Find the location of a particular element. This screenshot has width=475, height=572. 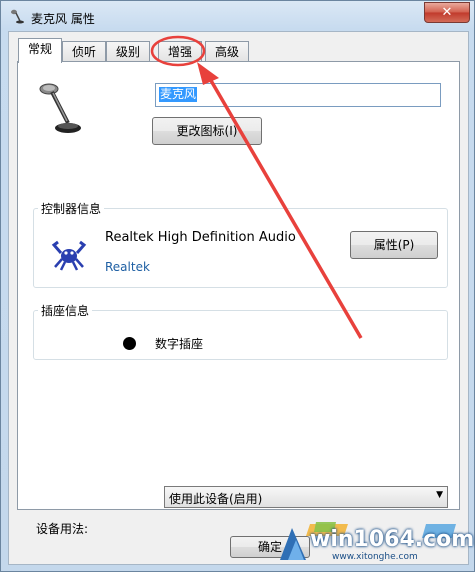

tab-advanced: 高级 is located at coordinates (227, 51).